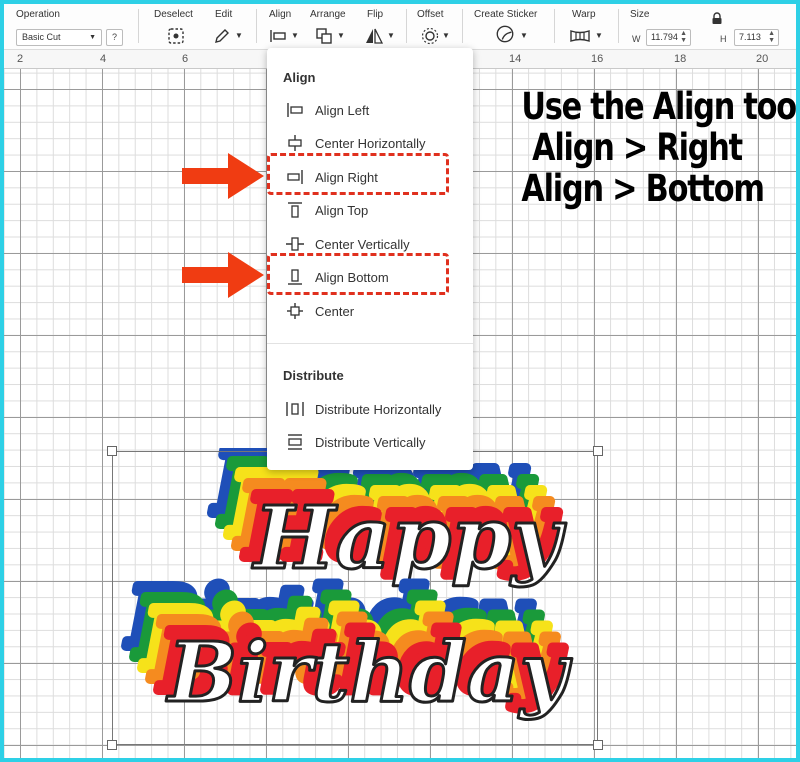 The image size is (800, 762). Describe the element at coordinates (68, 28) in the screenshot. I see `operation-group: Operation Basic Cut ▼ ?` at that location.